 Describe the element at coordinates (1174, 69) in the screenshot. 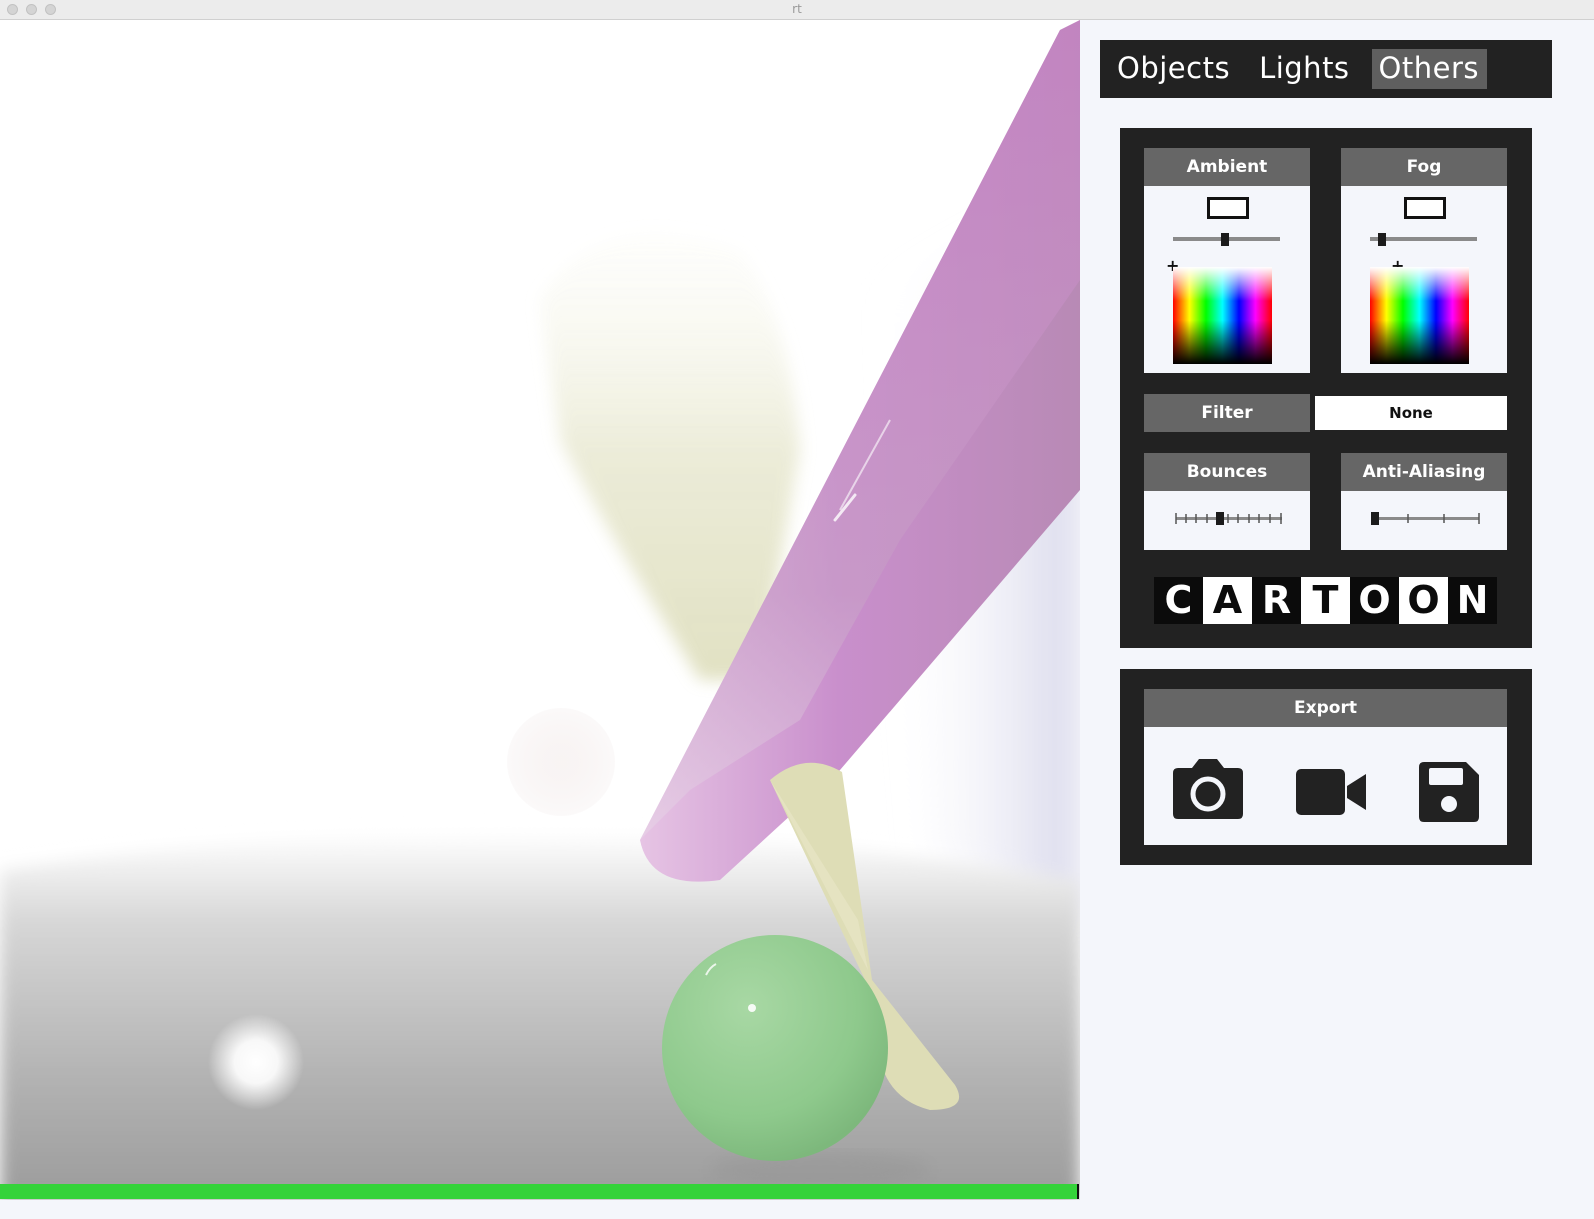

I see `tab-objects: Objects` at that location.